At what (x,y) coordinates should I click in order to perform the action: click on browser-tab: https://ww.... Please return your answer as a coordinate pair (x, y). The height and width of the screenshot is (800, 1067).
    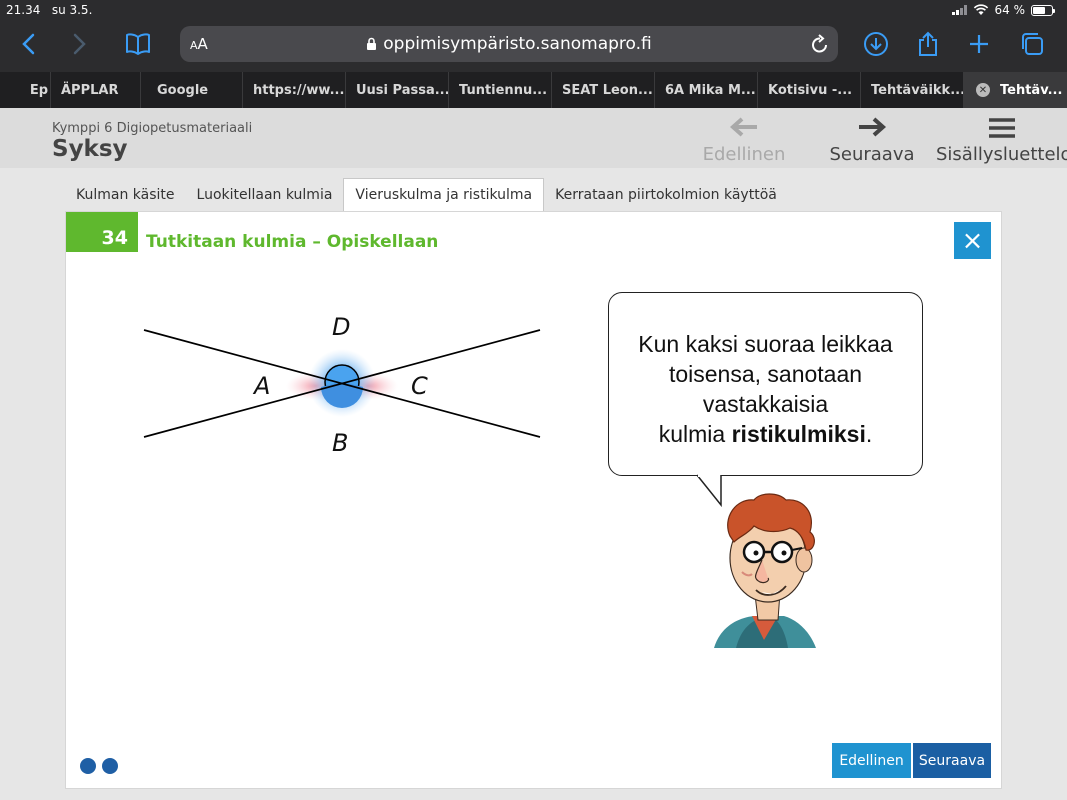
    Looking at the image, I should click on (293, 90).